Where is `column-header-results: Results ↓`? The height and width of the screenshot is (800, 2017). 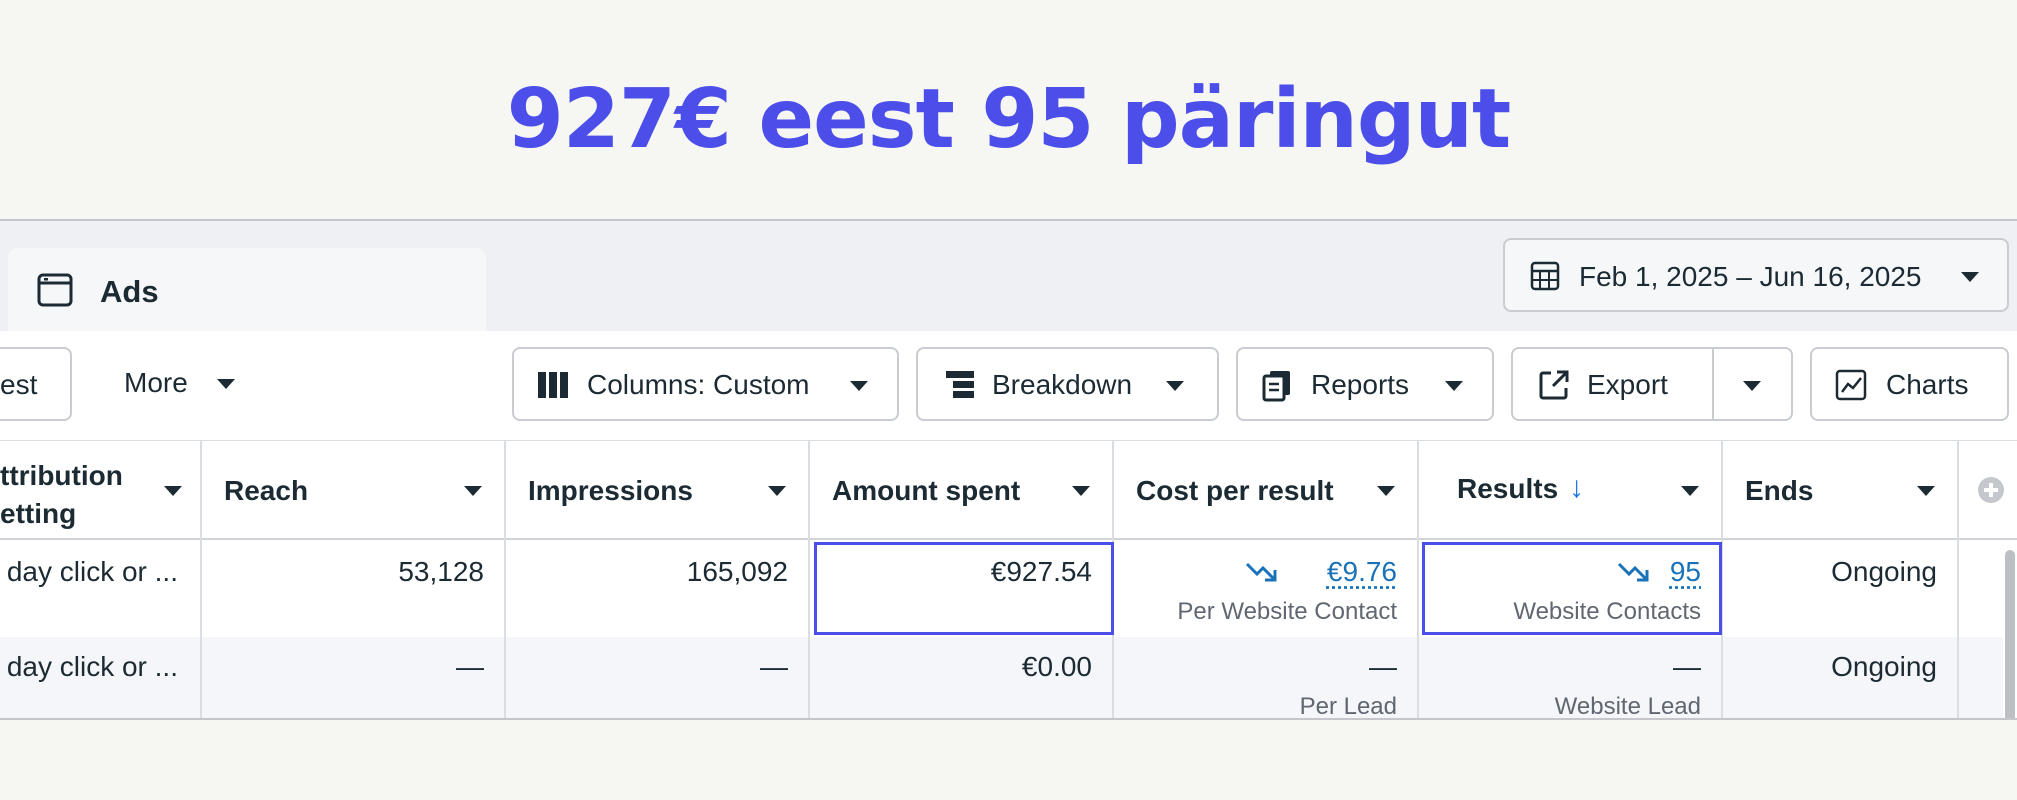
column-header-results: Results ↓ is located at coordinates (1571, 491).